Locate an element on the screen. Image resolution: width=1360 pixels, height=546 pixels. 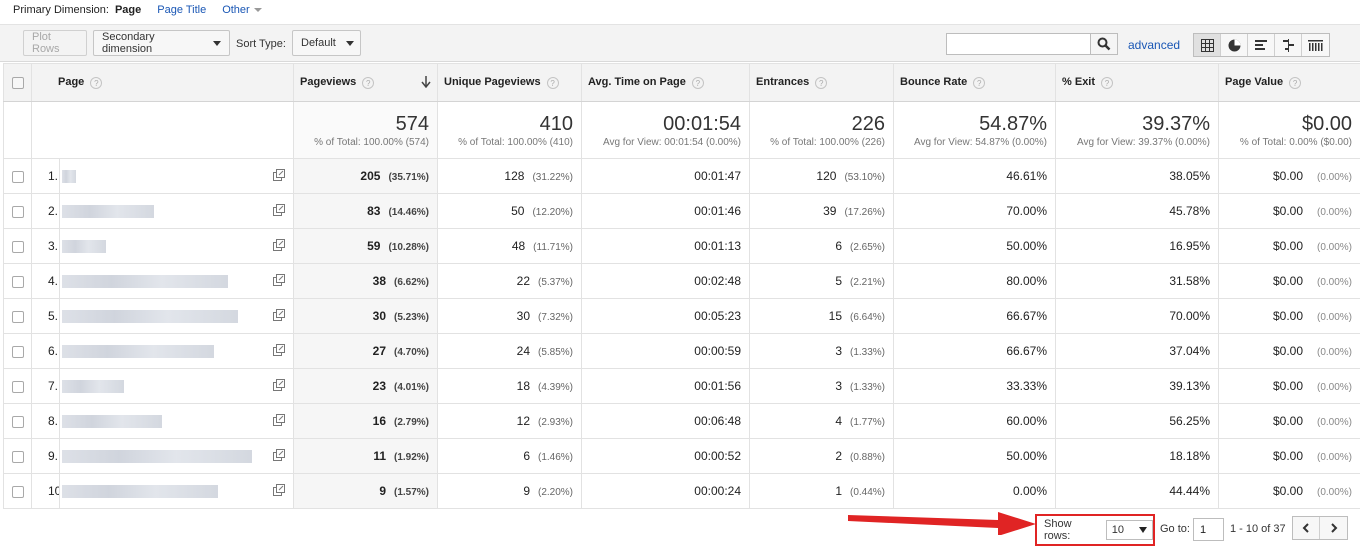
show-rows-select: 10 is located at coordinates (1129, 530).